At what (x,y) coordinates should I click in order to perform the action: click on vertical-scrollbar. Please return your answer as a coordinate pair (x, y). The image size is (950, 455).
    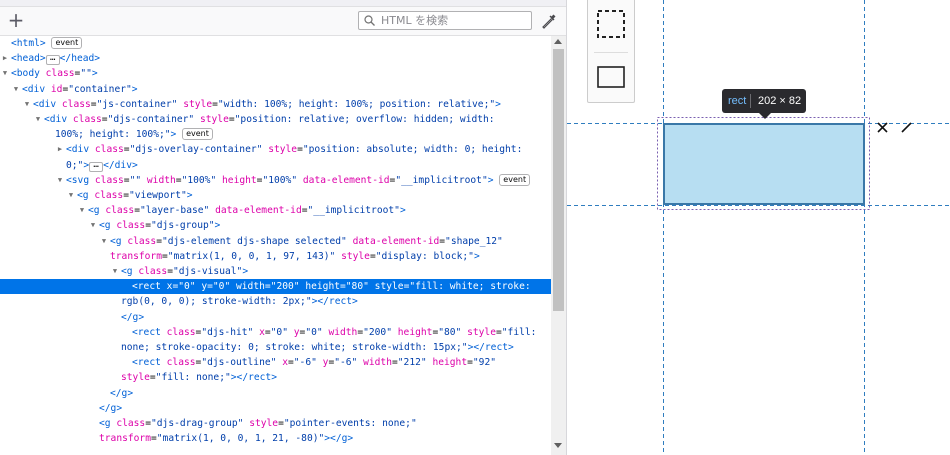
    Looking at the image, I should click on (558, 245).